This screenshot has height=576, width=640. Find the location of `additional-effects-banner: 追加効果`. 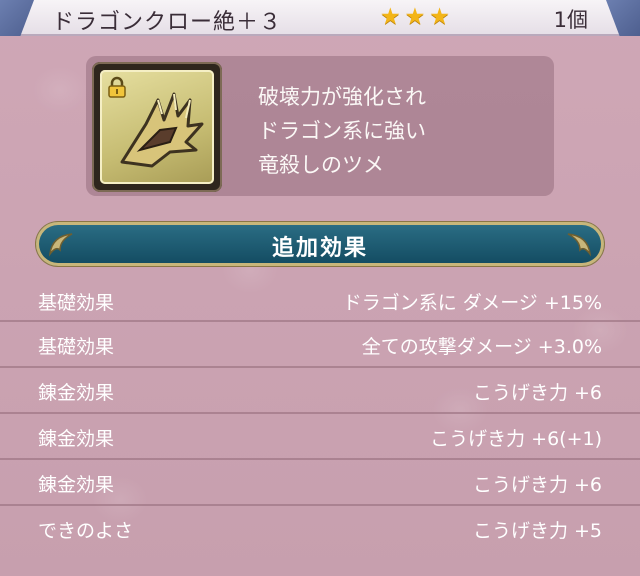

additional-effects-banner: 追加効果 is located at coordinates (320, 244).